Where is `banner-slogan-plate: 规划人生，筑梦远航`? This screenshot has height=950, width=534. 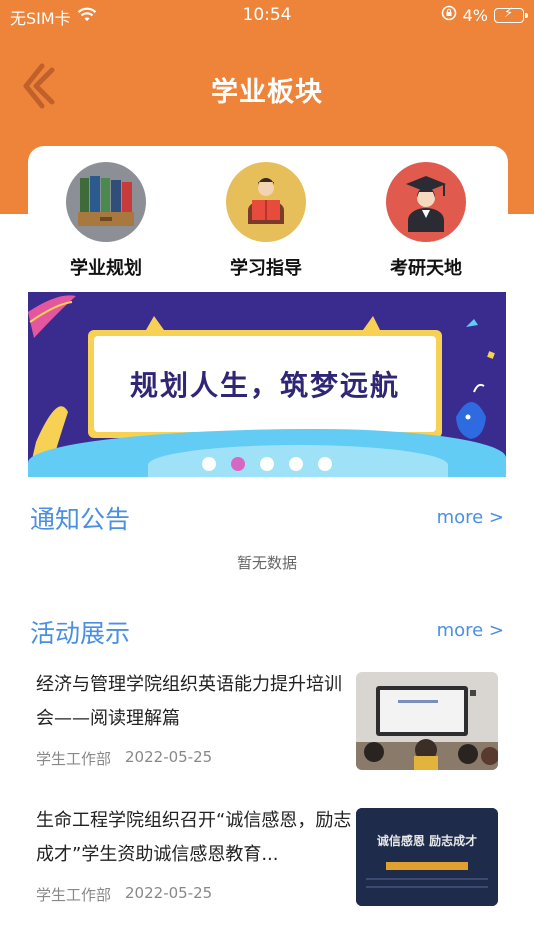
banner-slogan-plate: 规划人生，筑梦远航 is located at coordinates (265, 384).